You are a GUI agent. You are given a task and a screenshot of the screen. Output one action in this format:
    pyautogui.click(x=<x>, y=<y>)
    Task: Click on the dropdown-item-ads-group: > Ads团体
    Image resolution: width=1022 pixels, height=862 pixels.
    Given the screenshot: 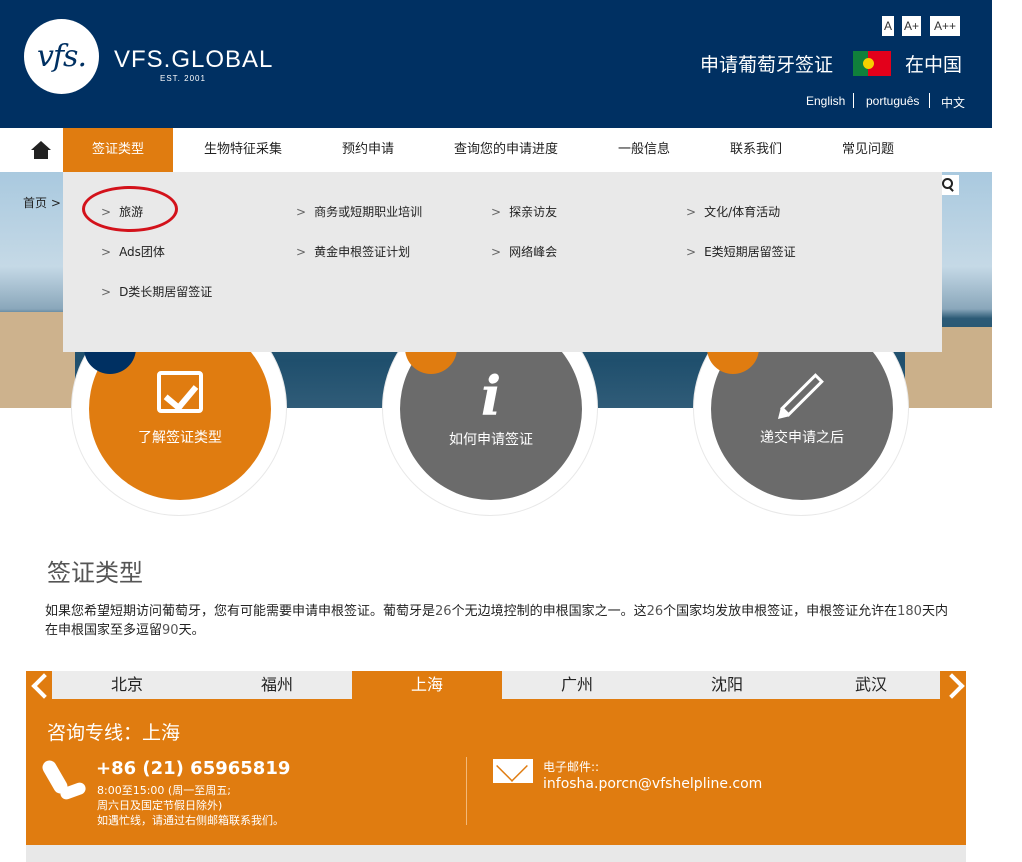 What is the action you would take?
    pyautogui.click(x=133, y=251)
    